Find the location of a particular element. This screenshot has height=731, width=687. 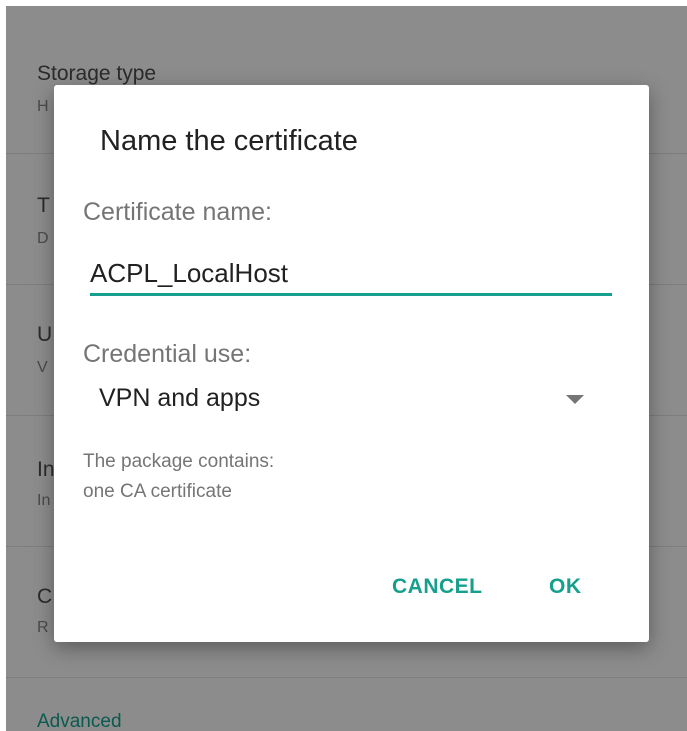

setting-title: T is located at coordinates (43, 205).